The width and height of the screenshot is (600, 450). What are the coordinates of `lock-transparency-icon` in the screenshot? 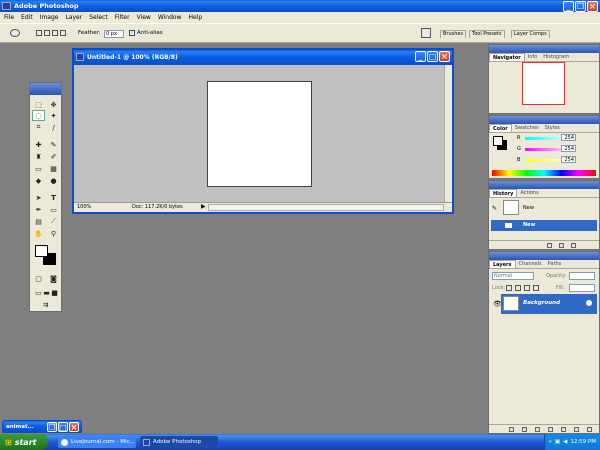 It's located at (509, 288).